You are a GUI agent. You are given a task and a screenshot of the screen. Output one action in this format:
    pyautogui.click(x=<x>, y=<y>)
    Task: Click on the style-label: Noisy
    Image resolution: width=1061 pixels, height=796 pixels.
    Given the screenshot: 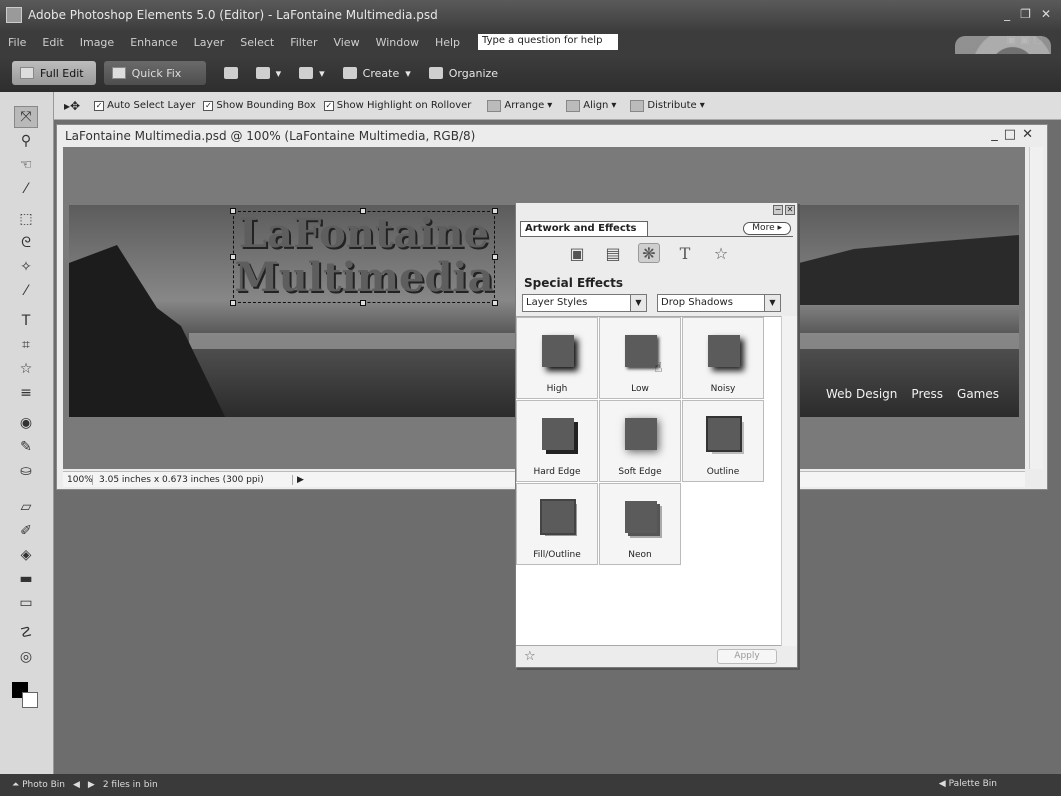 What is the action you would take?
    pyautogui.click(x=723, y=389)
    